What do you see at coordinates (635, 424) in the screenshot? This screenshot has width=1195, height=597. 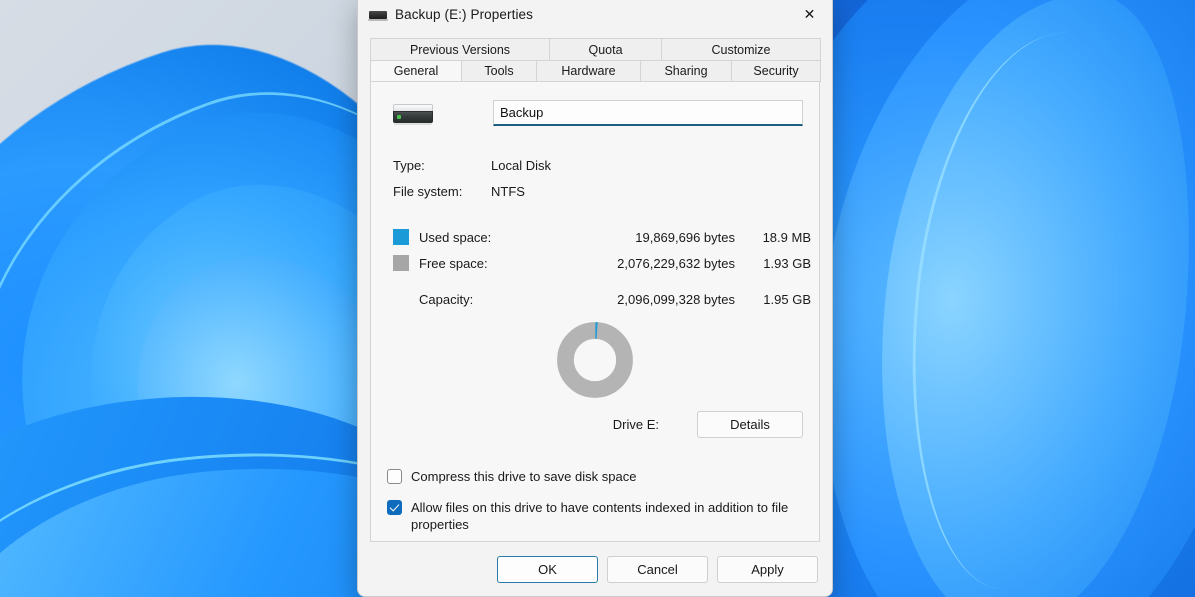 I see `drive-caption: Drive E:` at bounding box center [635, 424].